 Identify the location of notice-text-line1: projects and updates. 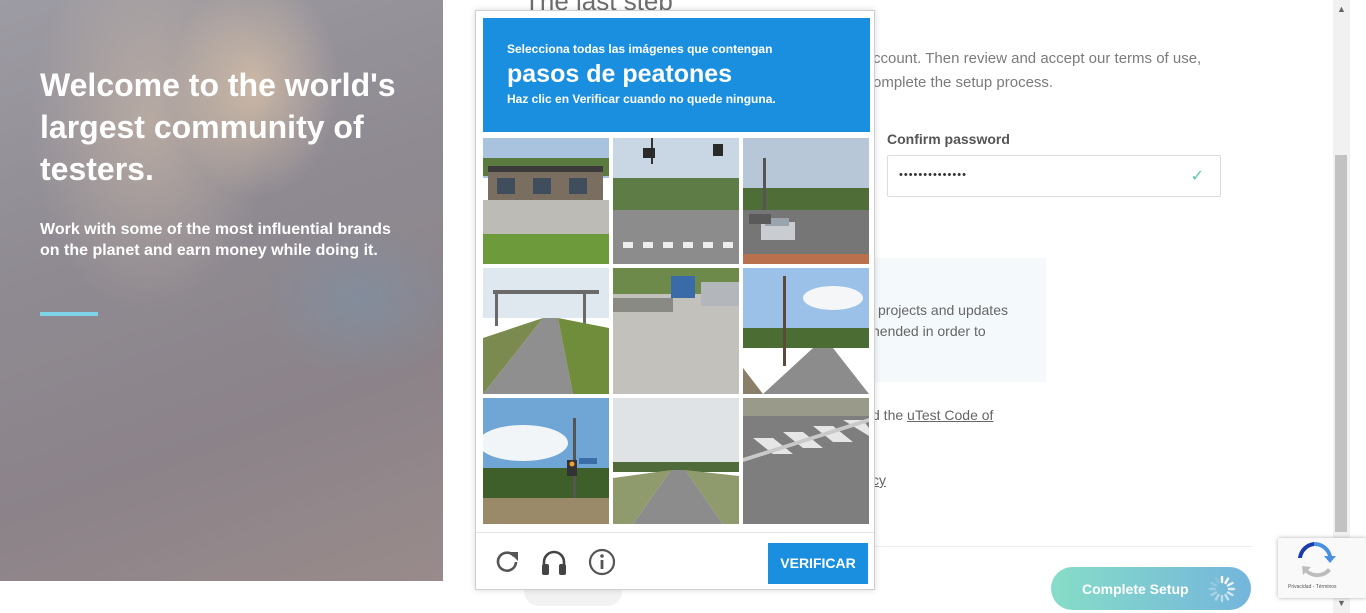
(943, 310).